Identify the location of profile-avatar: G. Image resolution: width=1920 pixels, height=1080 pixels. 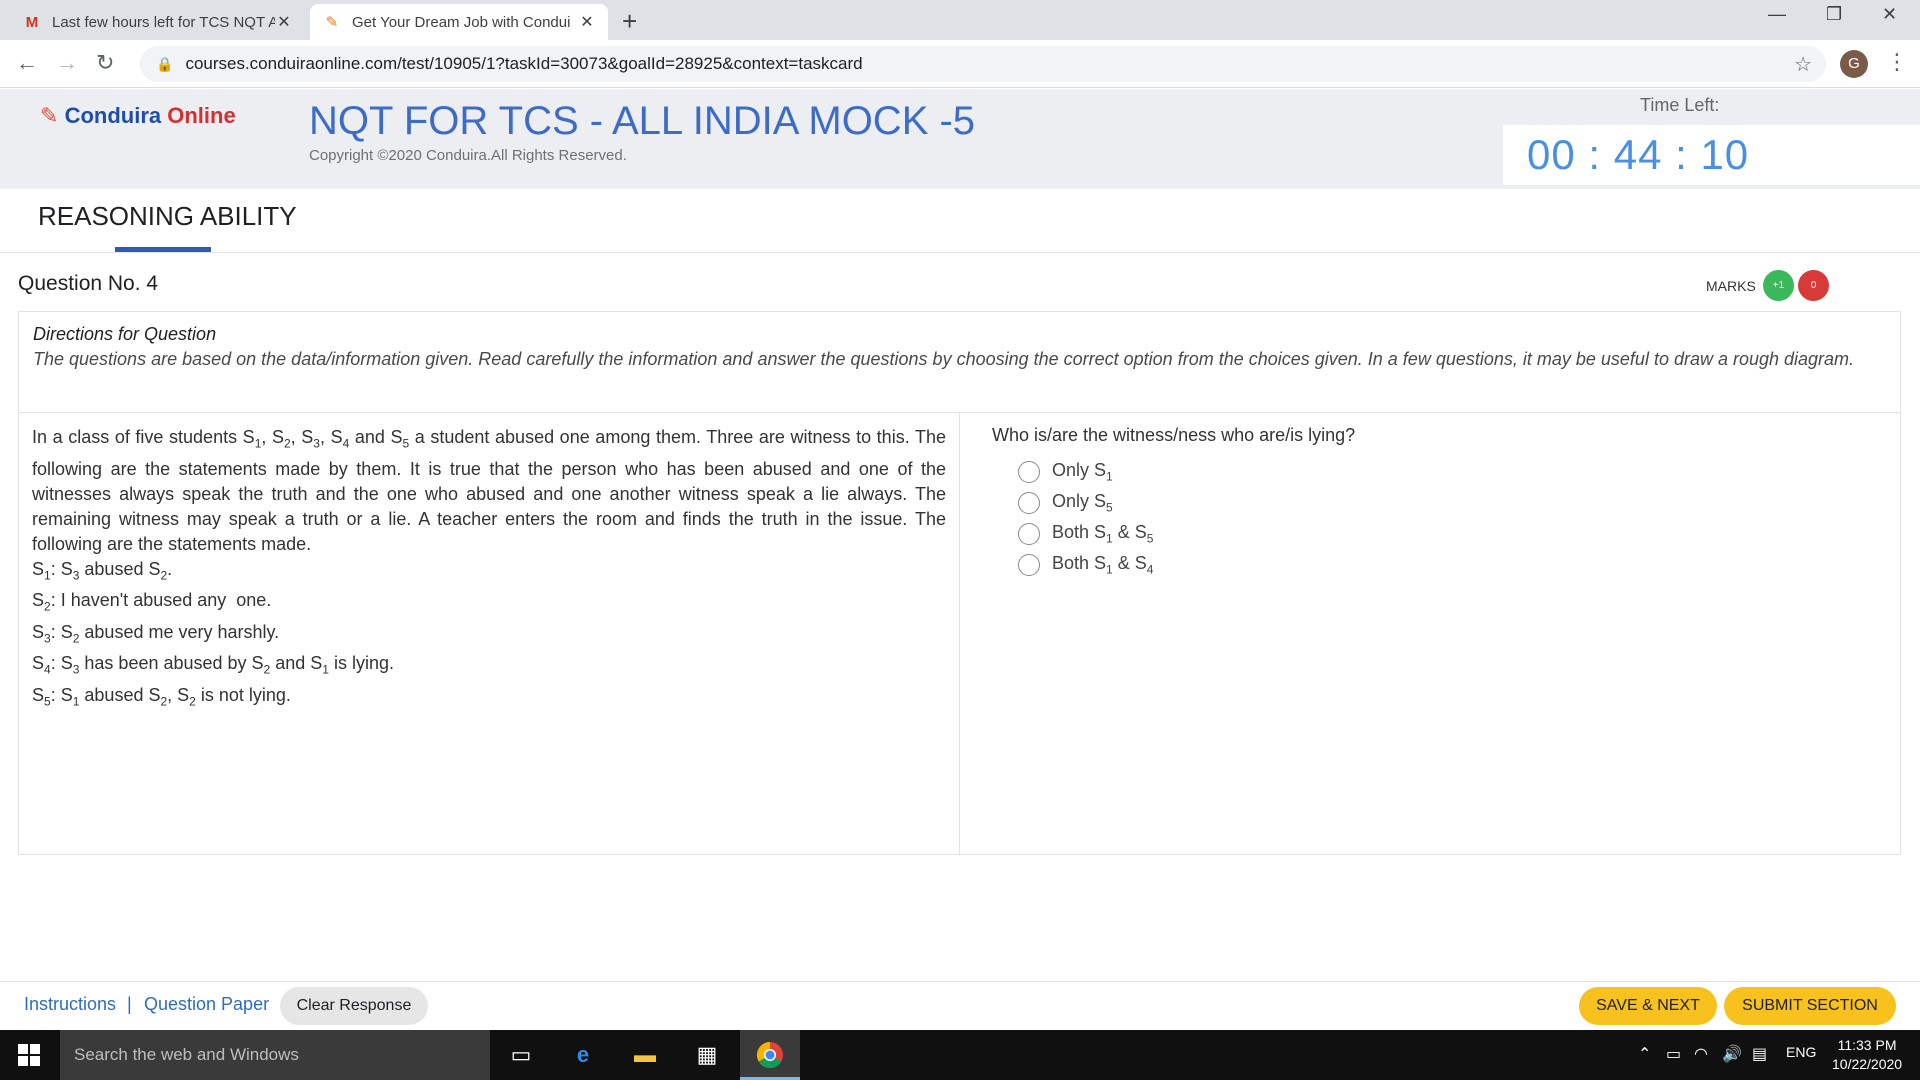
(1854, 64).